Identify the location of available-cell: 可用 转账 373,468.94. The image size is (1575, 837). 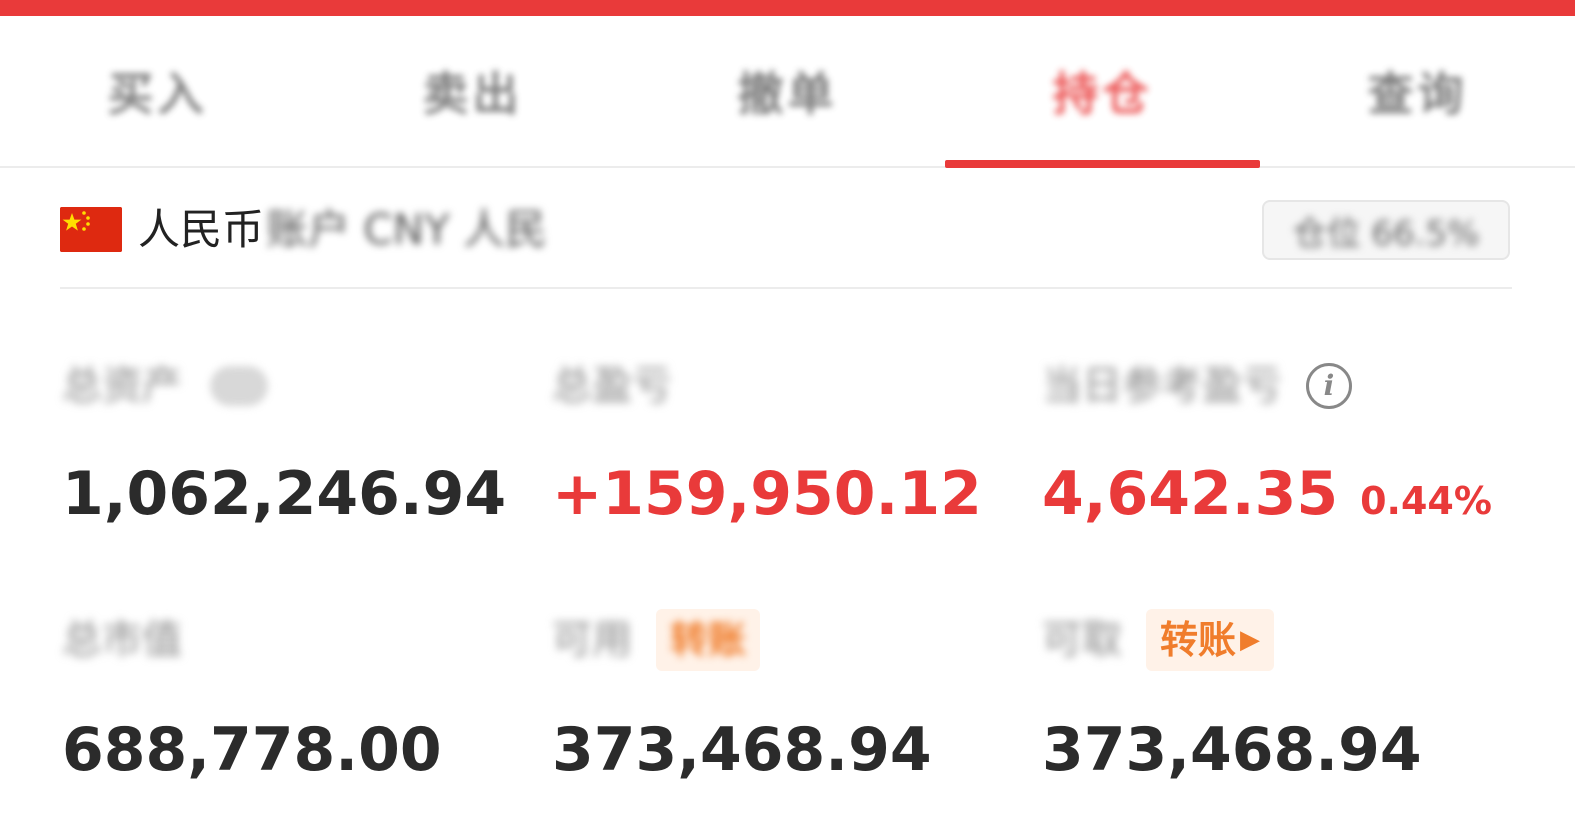
(742, 699).